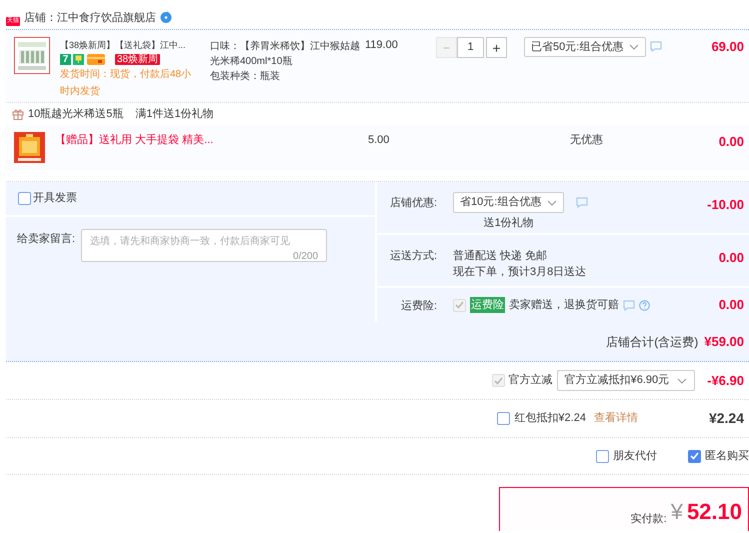 The image size is (749, 533). What do you see at coordinates (412, 202) in the screenshot?
I see `field-label: 店铺优惠:` at bounding box center [412, 202].